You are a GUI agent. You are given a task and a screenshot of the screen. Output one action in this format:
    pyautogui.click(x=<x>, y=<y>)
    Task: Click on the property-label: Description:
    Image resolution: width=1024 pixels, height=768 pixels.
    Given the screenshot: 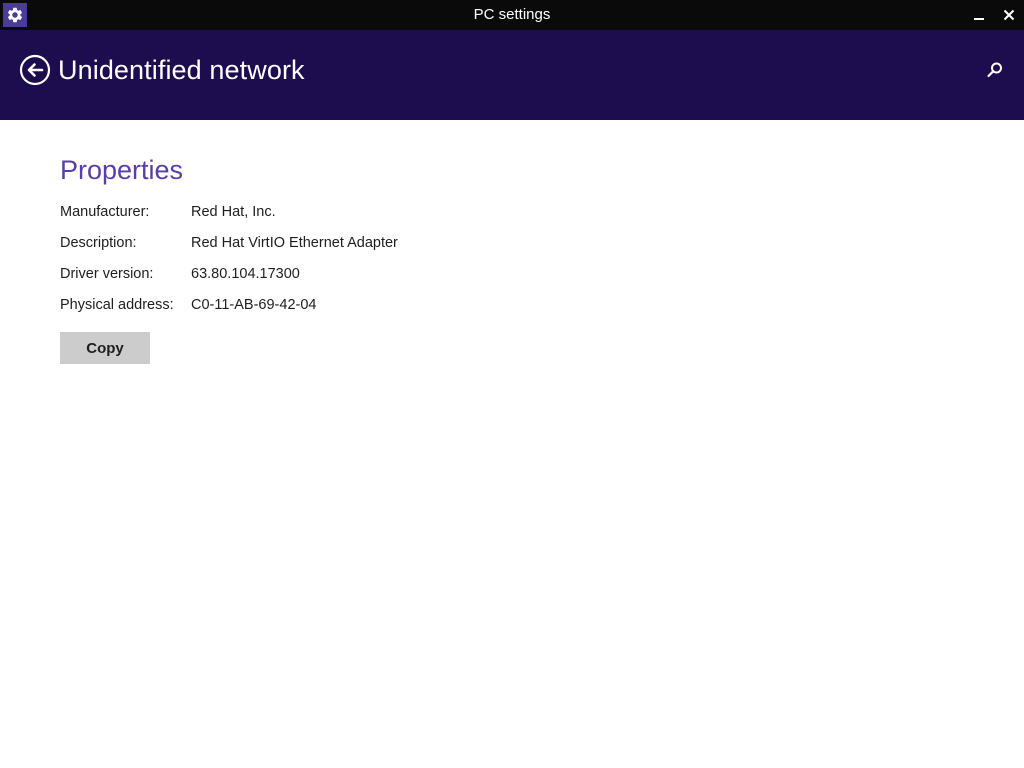 What is the action you would take?
    pyautogui.click(x=98, y=243)
    